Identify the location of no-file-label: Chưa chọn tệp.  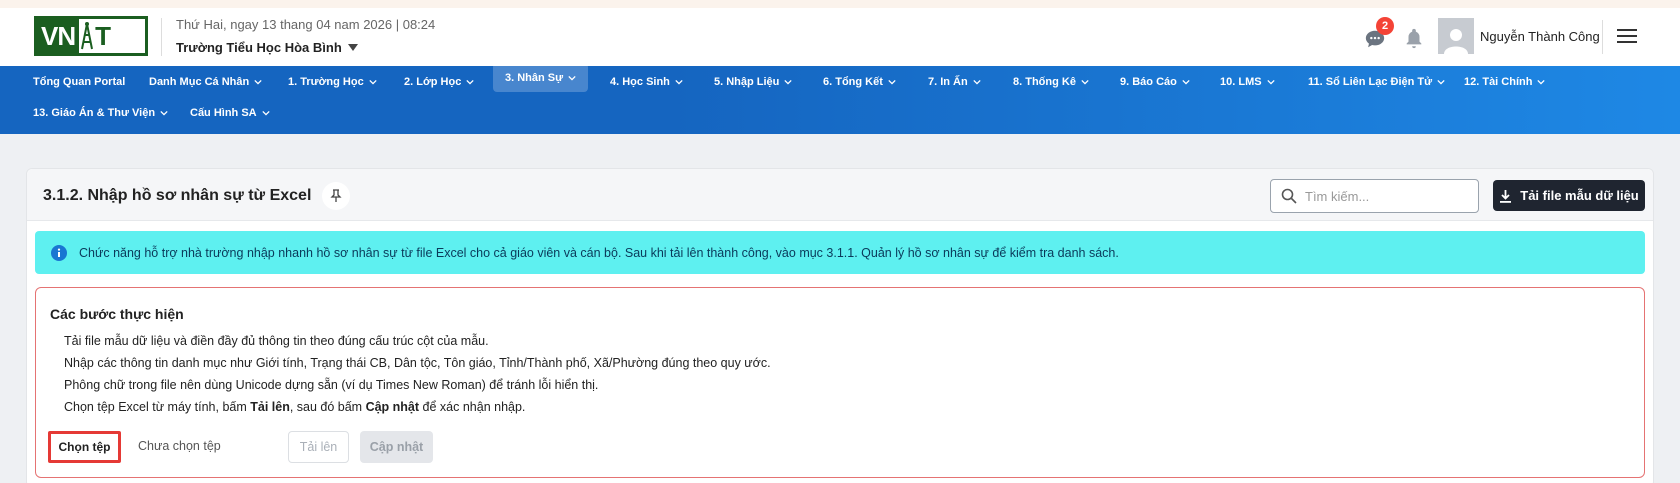
(179, 446).